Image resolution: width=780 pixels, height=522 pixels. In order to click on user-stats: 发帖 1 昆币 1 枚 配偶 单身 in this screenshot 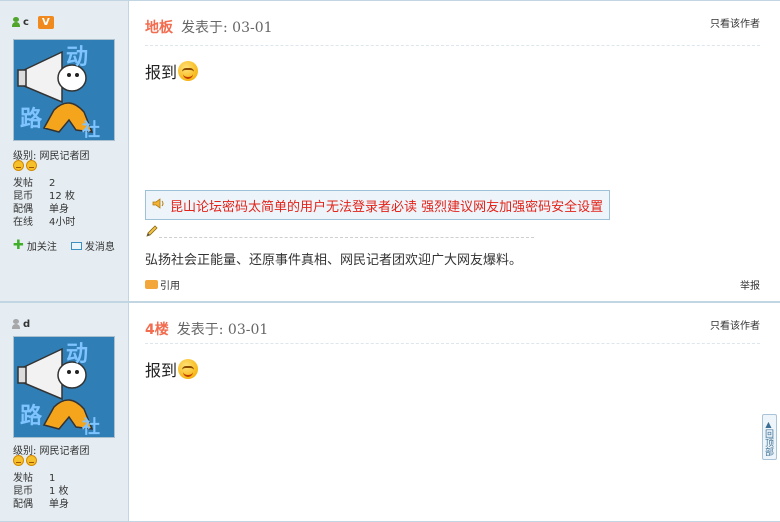, I will do `click(41, 491)`.